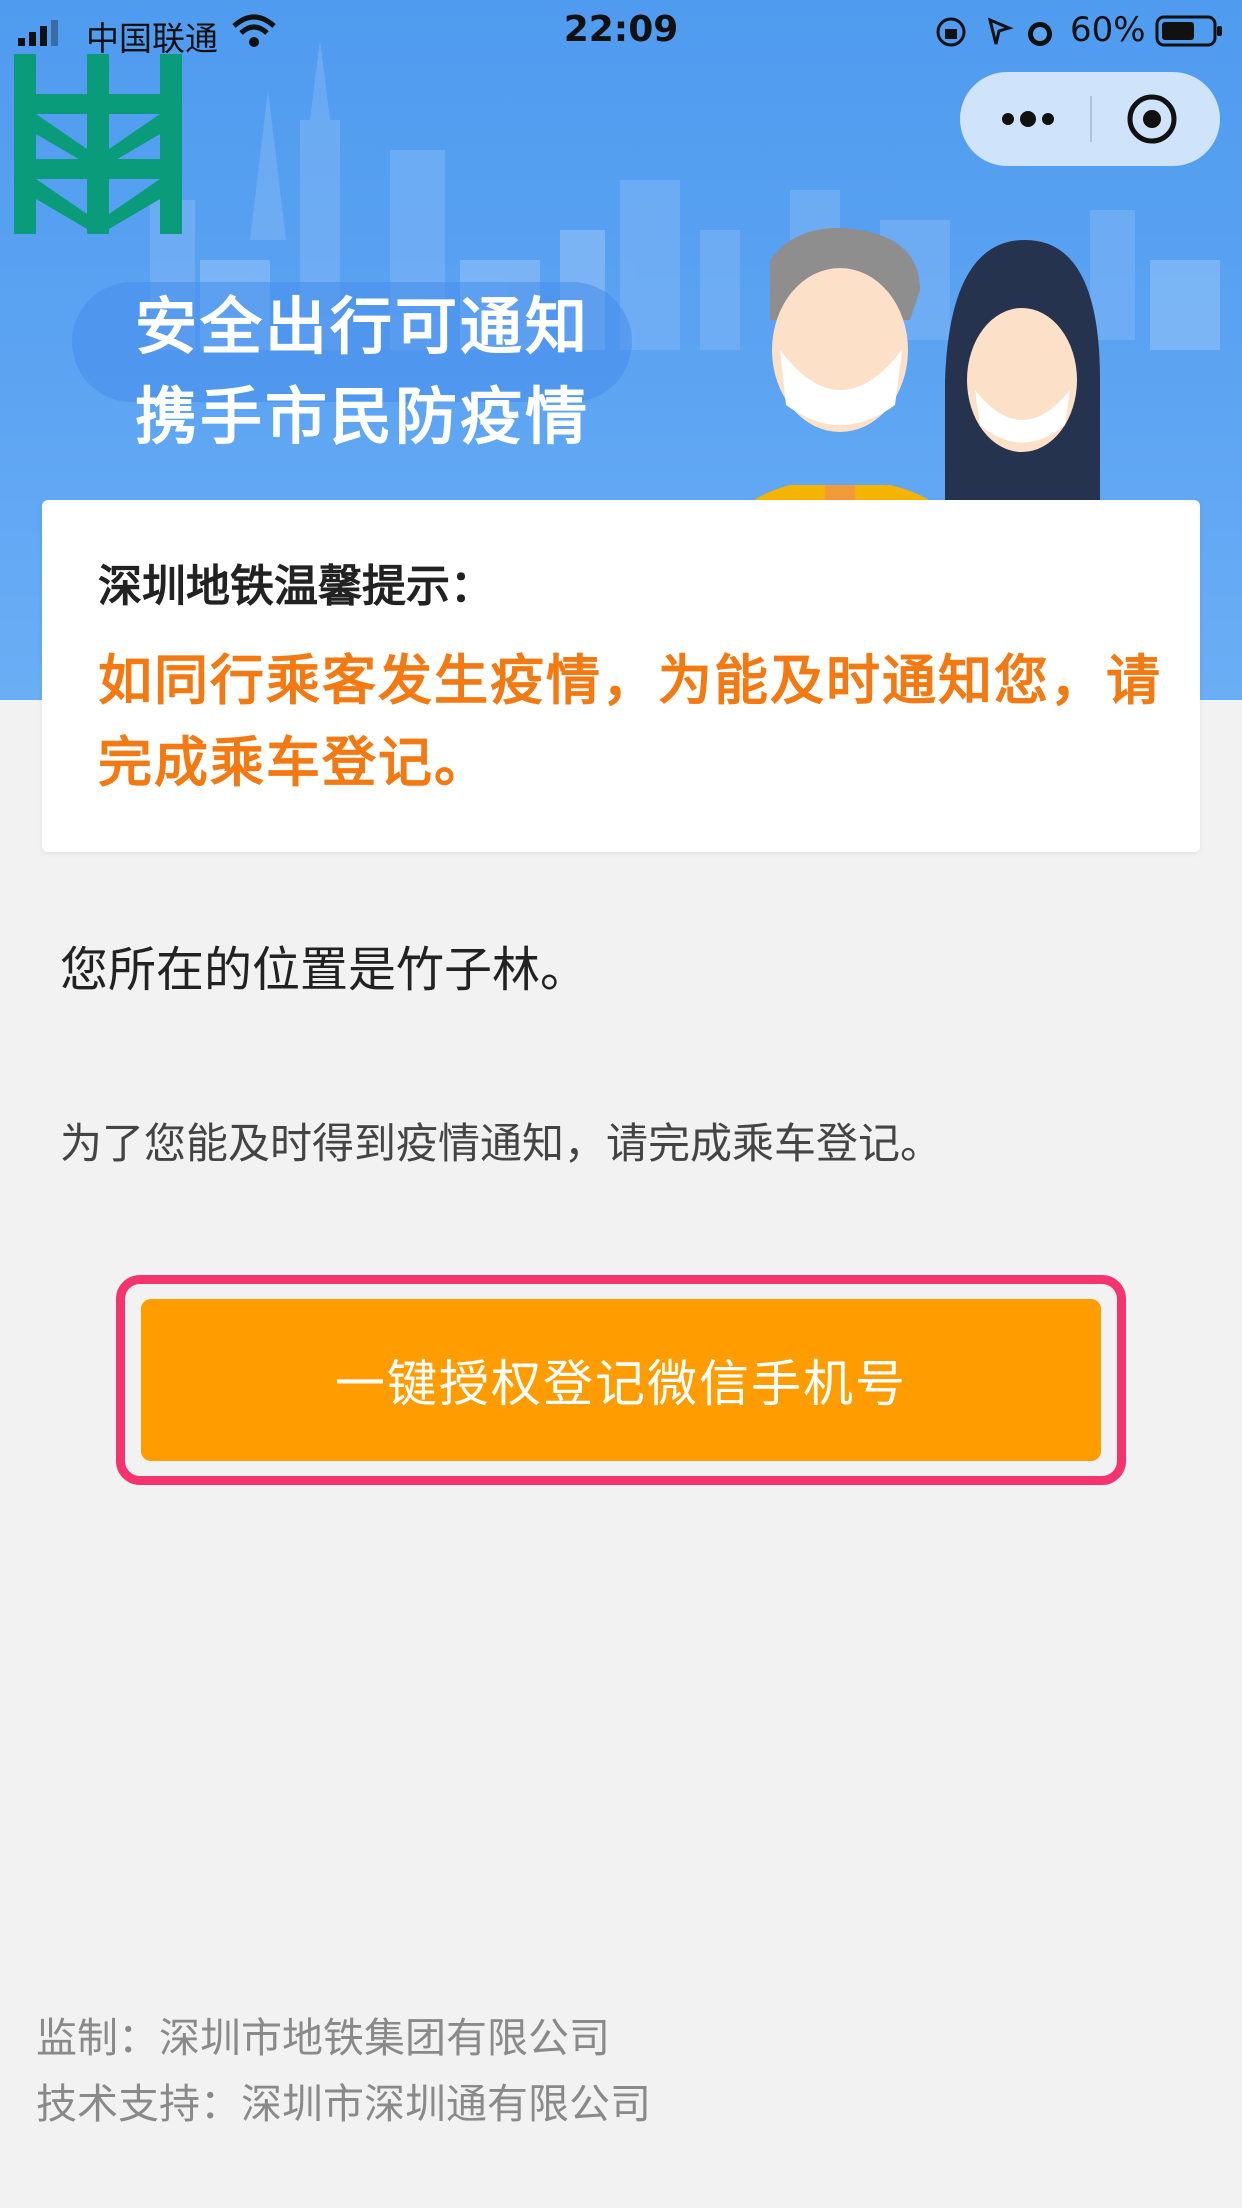 The image size is (1242, 2208). I want to click on status-icons, so click(994, 32).